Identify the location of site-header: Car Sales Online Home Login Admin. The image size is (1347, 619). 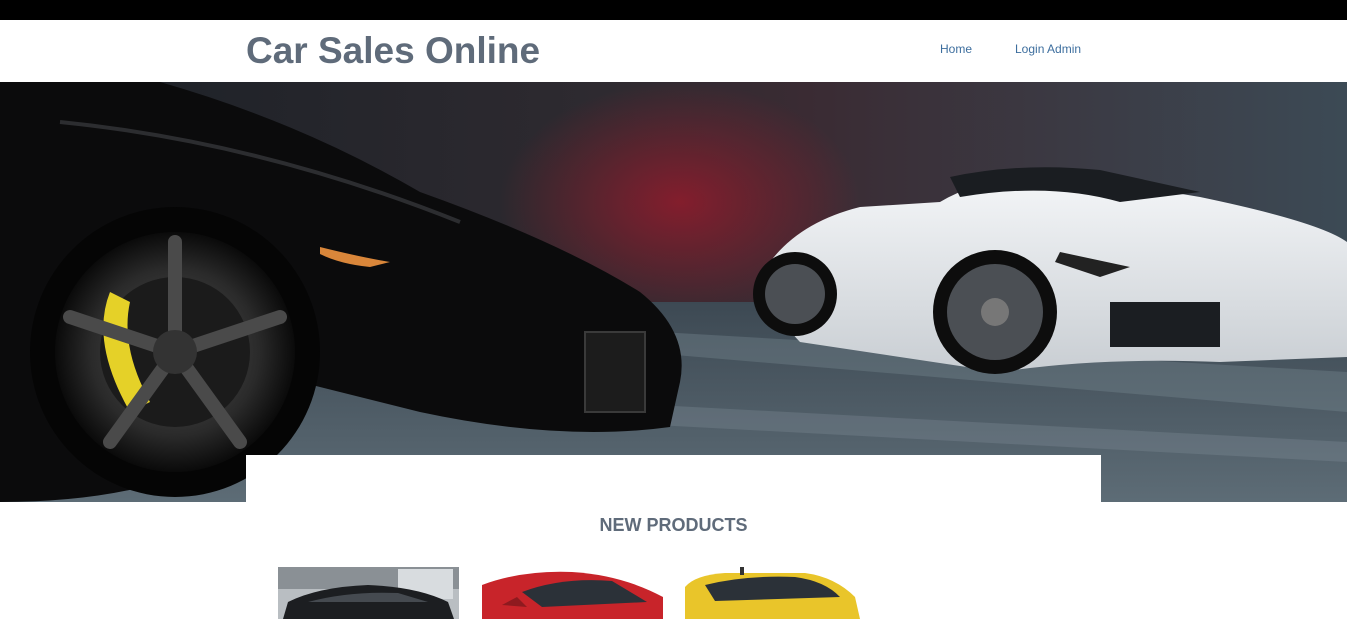
(673, 51).